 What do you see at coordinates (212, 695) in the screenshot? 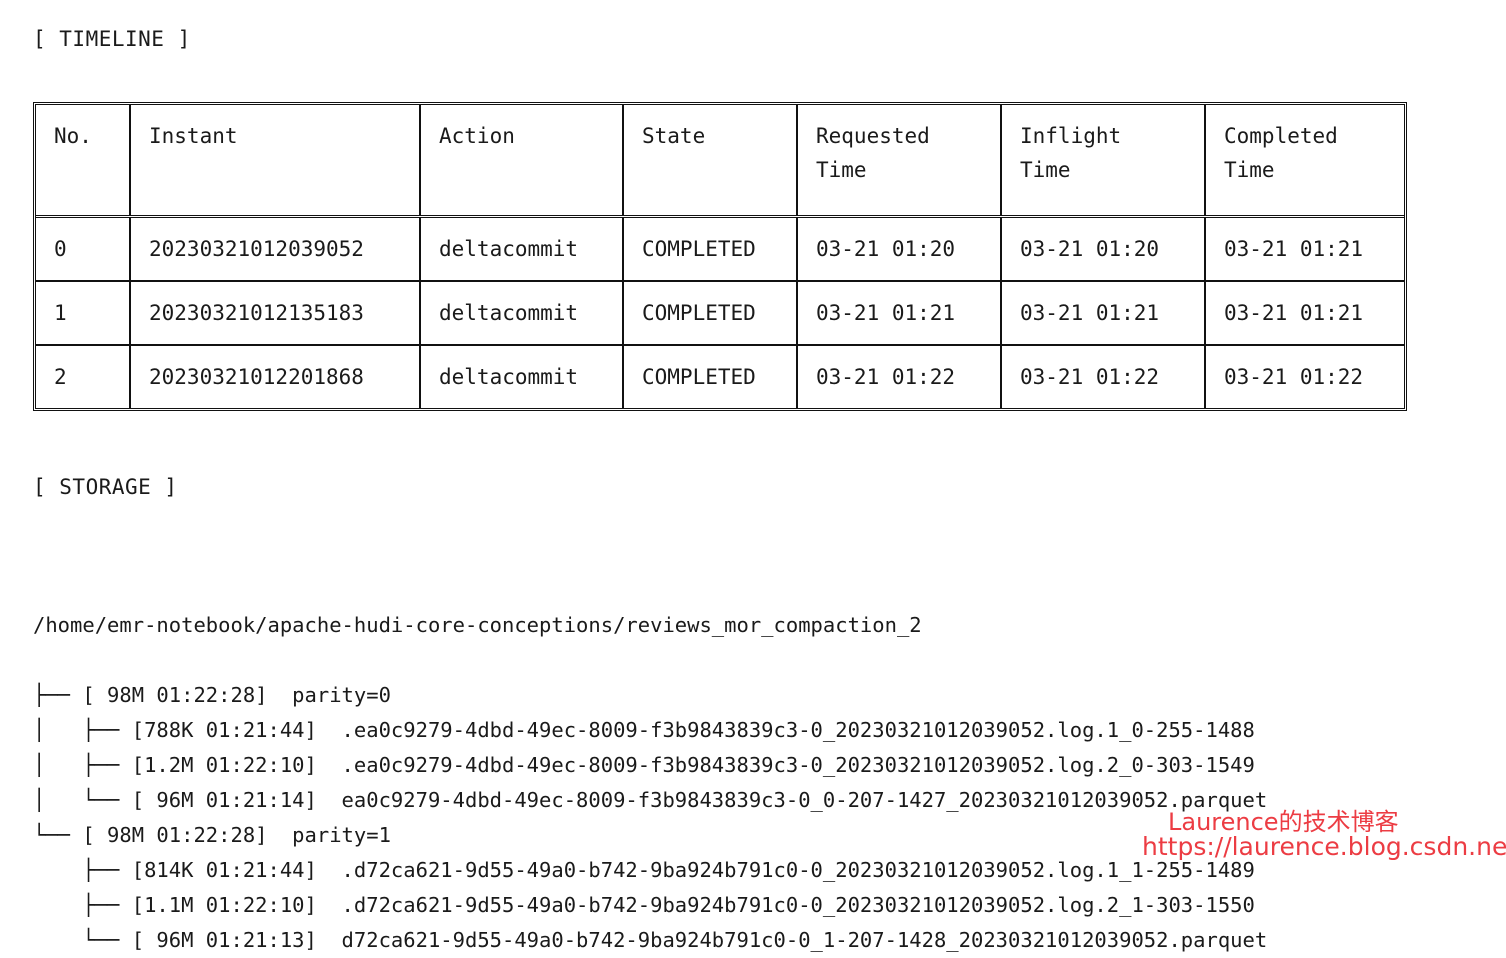
I see `tree-line: ├── [ 98M 01:22:28] parity=0` at bounding box center [212, 695].